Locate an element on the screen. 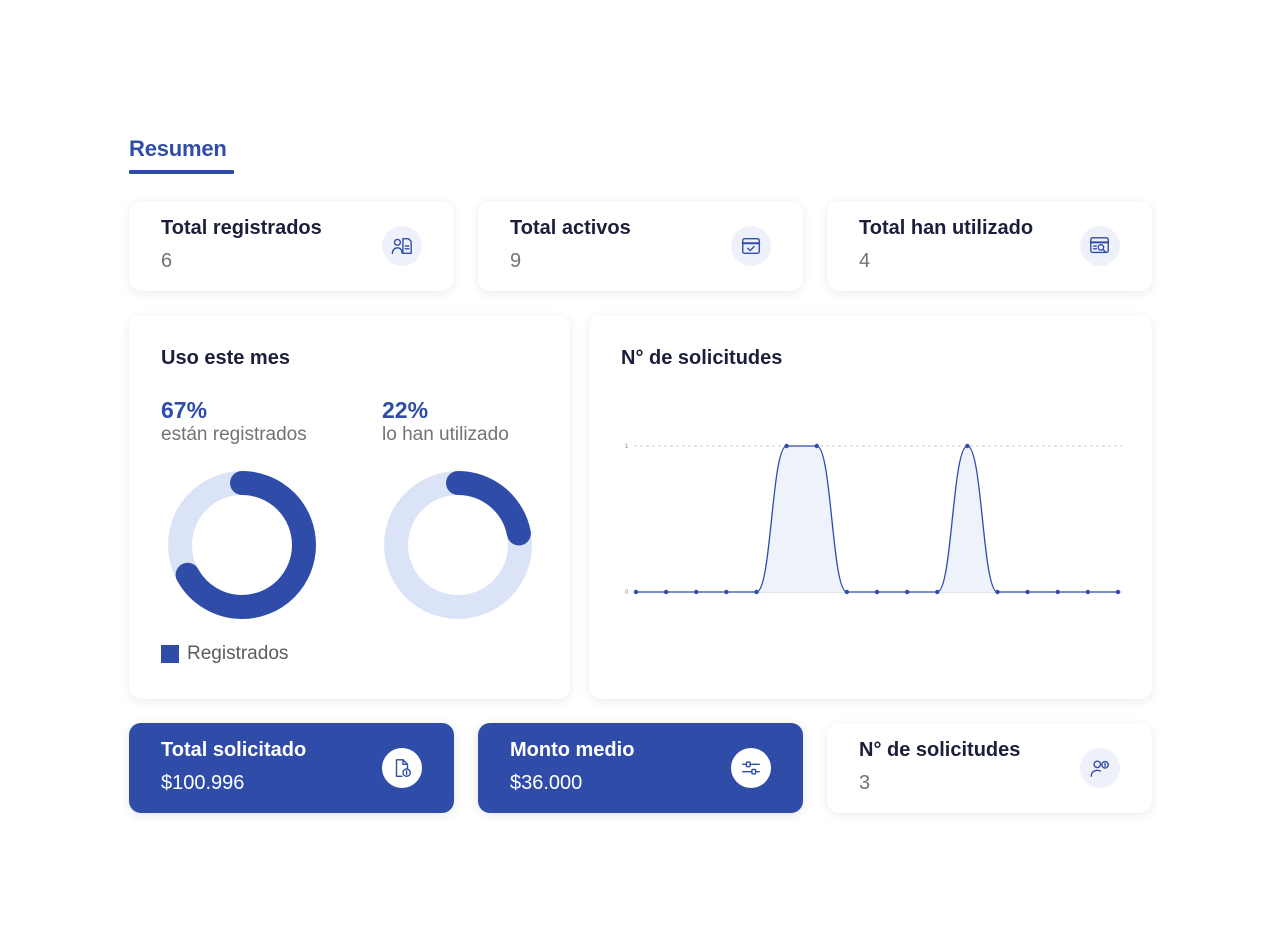 The image size is (1280, 950). stat-title: N° de solicitudes is located at coordinates (940, 750).